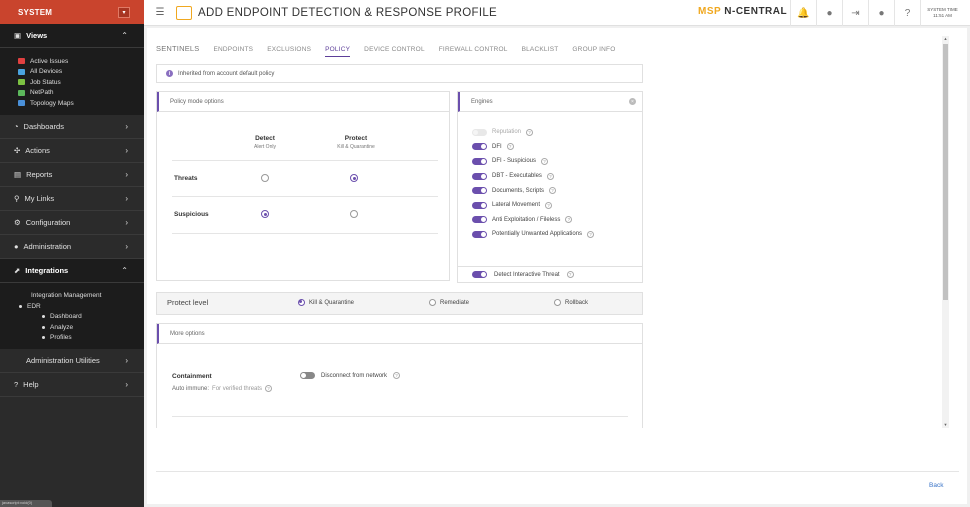 Image resolution: width=970 pixels, height=507 pixels. Describe the element at coordinates (81, 82) in the screenshot. I see `view-item-job-status: Job Status` at that location.